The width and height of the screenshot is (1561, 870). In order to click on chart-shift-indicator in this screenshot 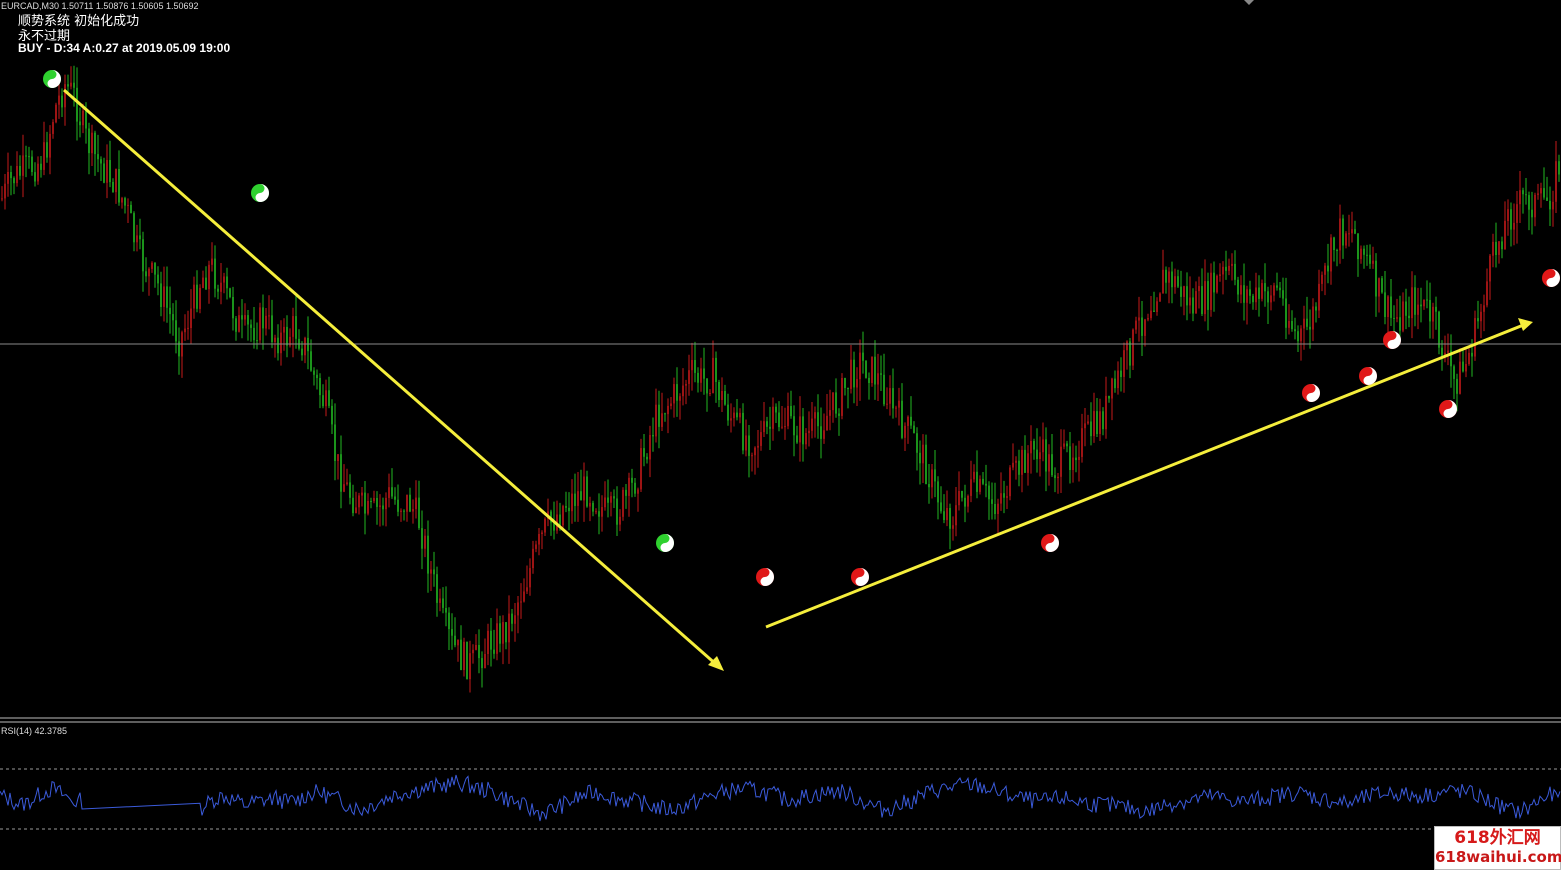, I will do `click(1249, 2)`.